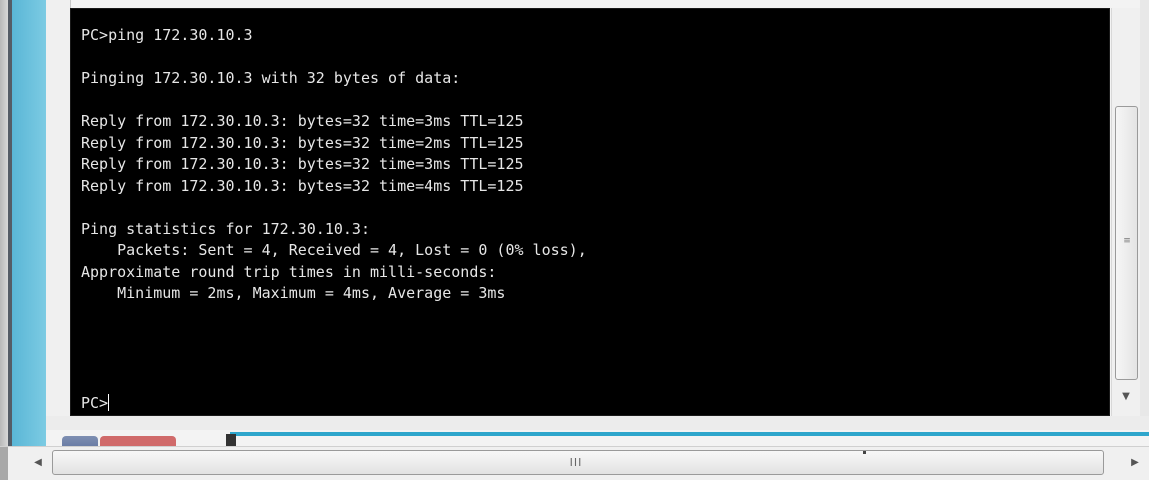 Image resolution: width=1149 pixels, height=480 pixels. I want to click on horizontal-scrollbar: ◀ III ▶, so click(574, 463).